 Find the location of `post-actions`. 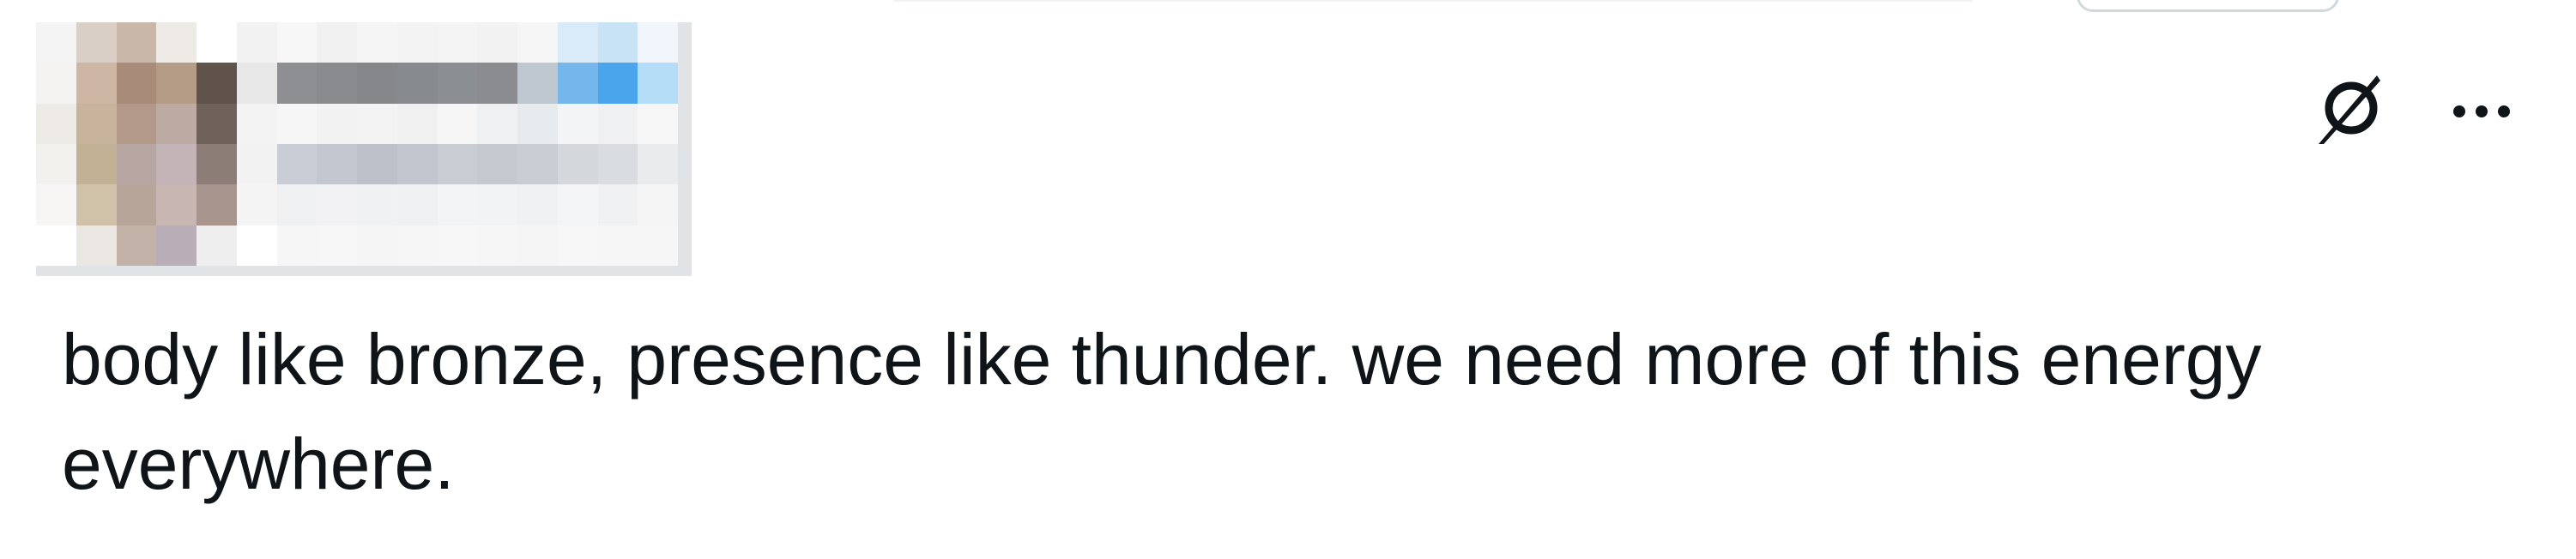

post-actions is located at coordinates (2415, 110).